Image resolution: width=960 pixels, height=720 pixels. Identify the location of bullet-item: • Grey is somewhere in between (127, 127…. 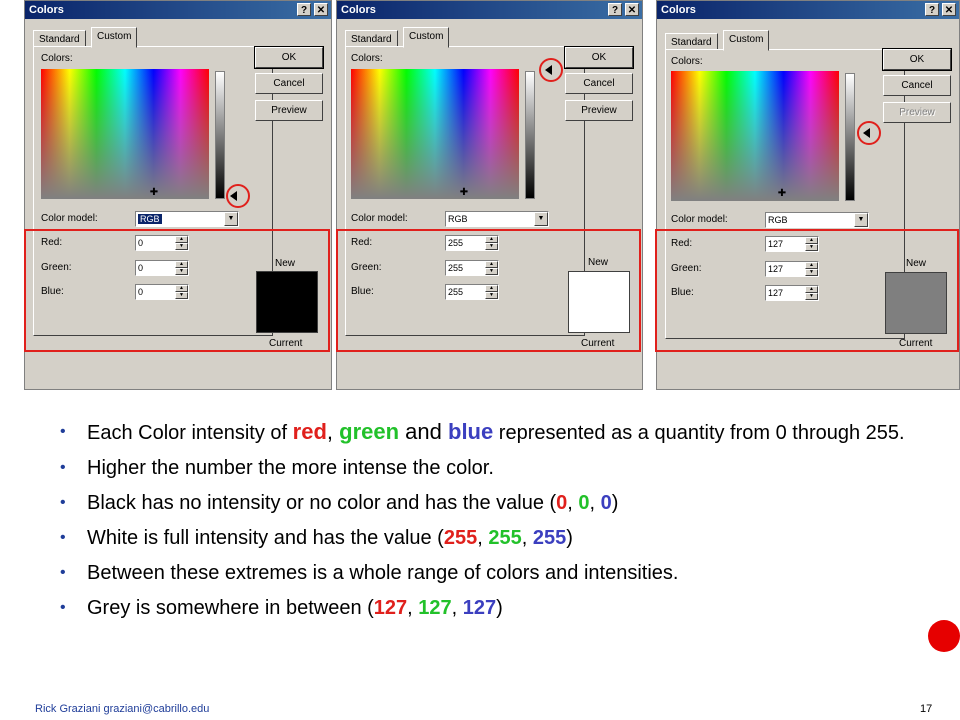
(281, 608).